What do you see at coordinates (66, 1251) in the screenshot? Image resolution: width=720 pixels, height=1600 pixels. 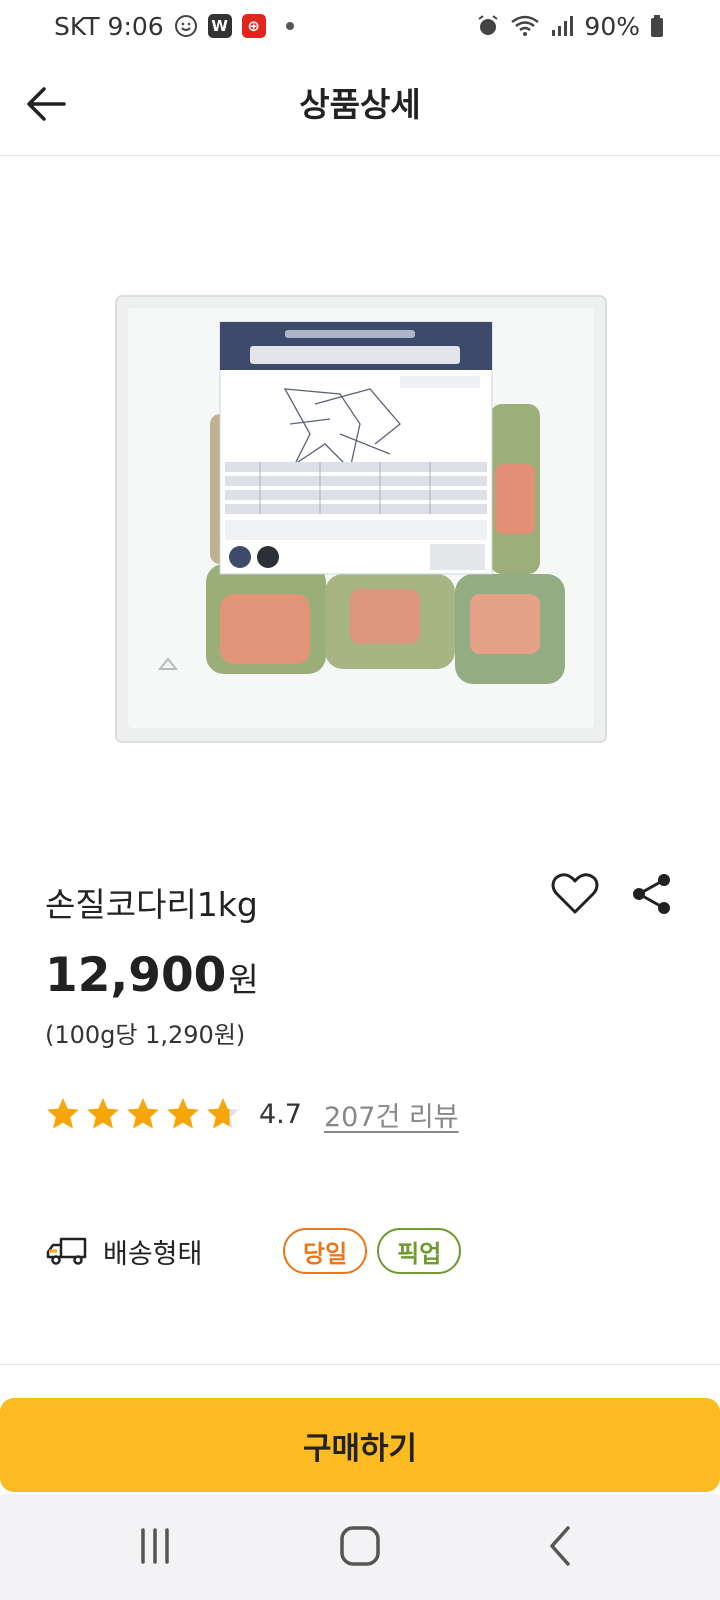 I see `truck-icon` at bounding box center [66, 1251].